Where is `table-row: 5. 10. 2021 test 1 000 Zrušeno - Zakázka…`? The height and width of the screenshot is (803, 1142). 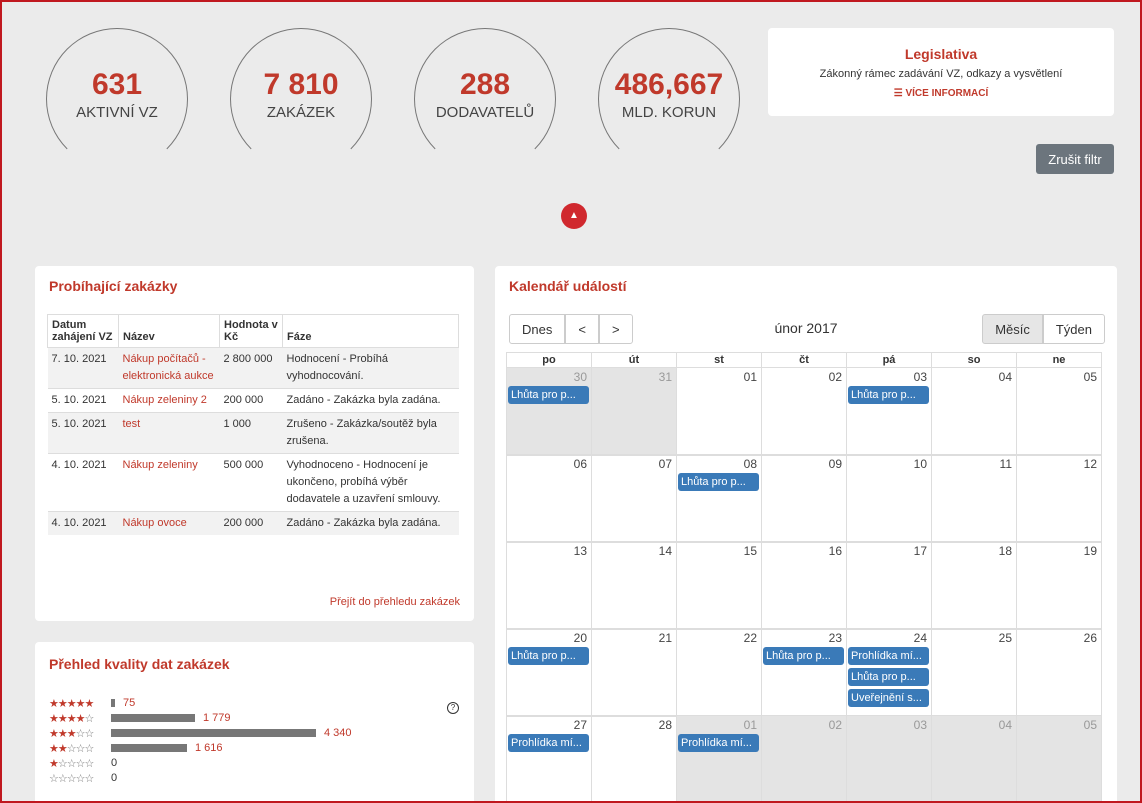
table-row: 5. 10. 2021 test 1 000 Zrušeno - Zakázka… is located at coordinates (253, 433).